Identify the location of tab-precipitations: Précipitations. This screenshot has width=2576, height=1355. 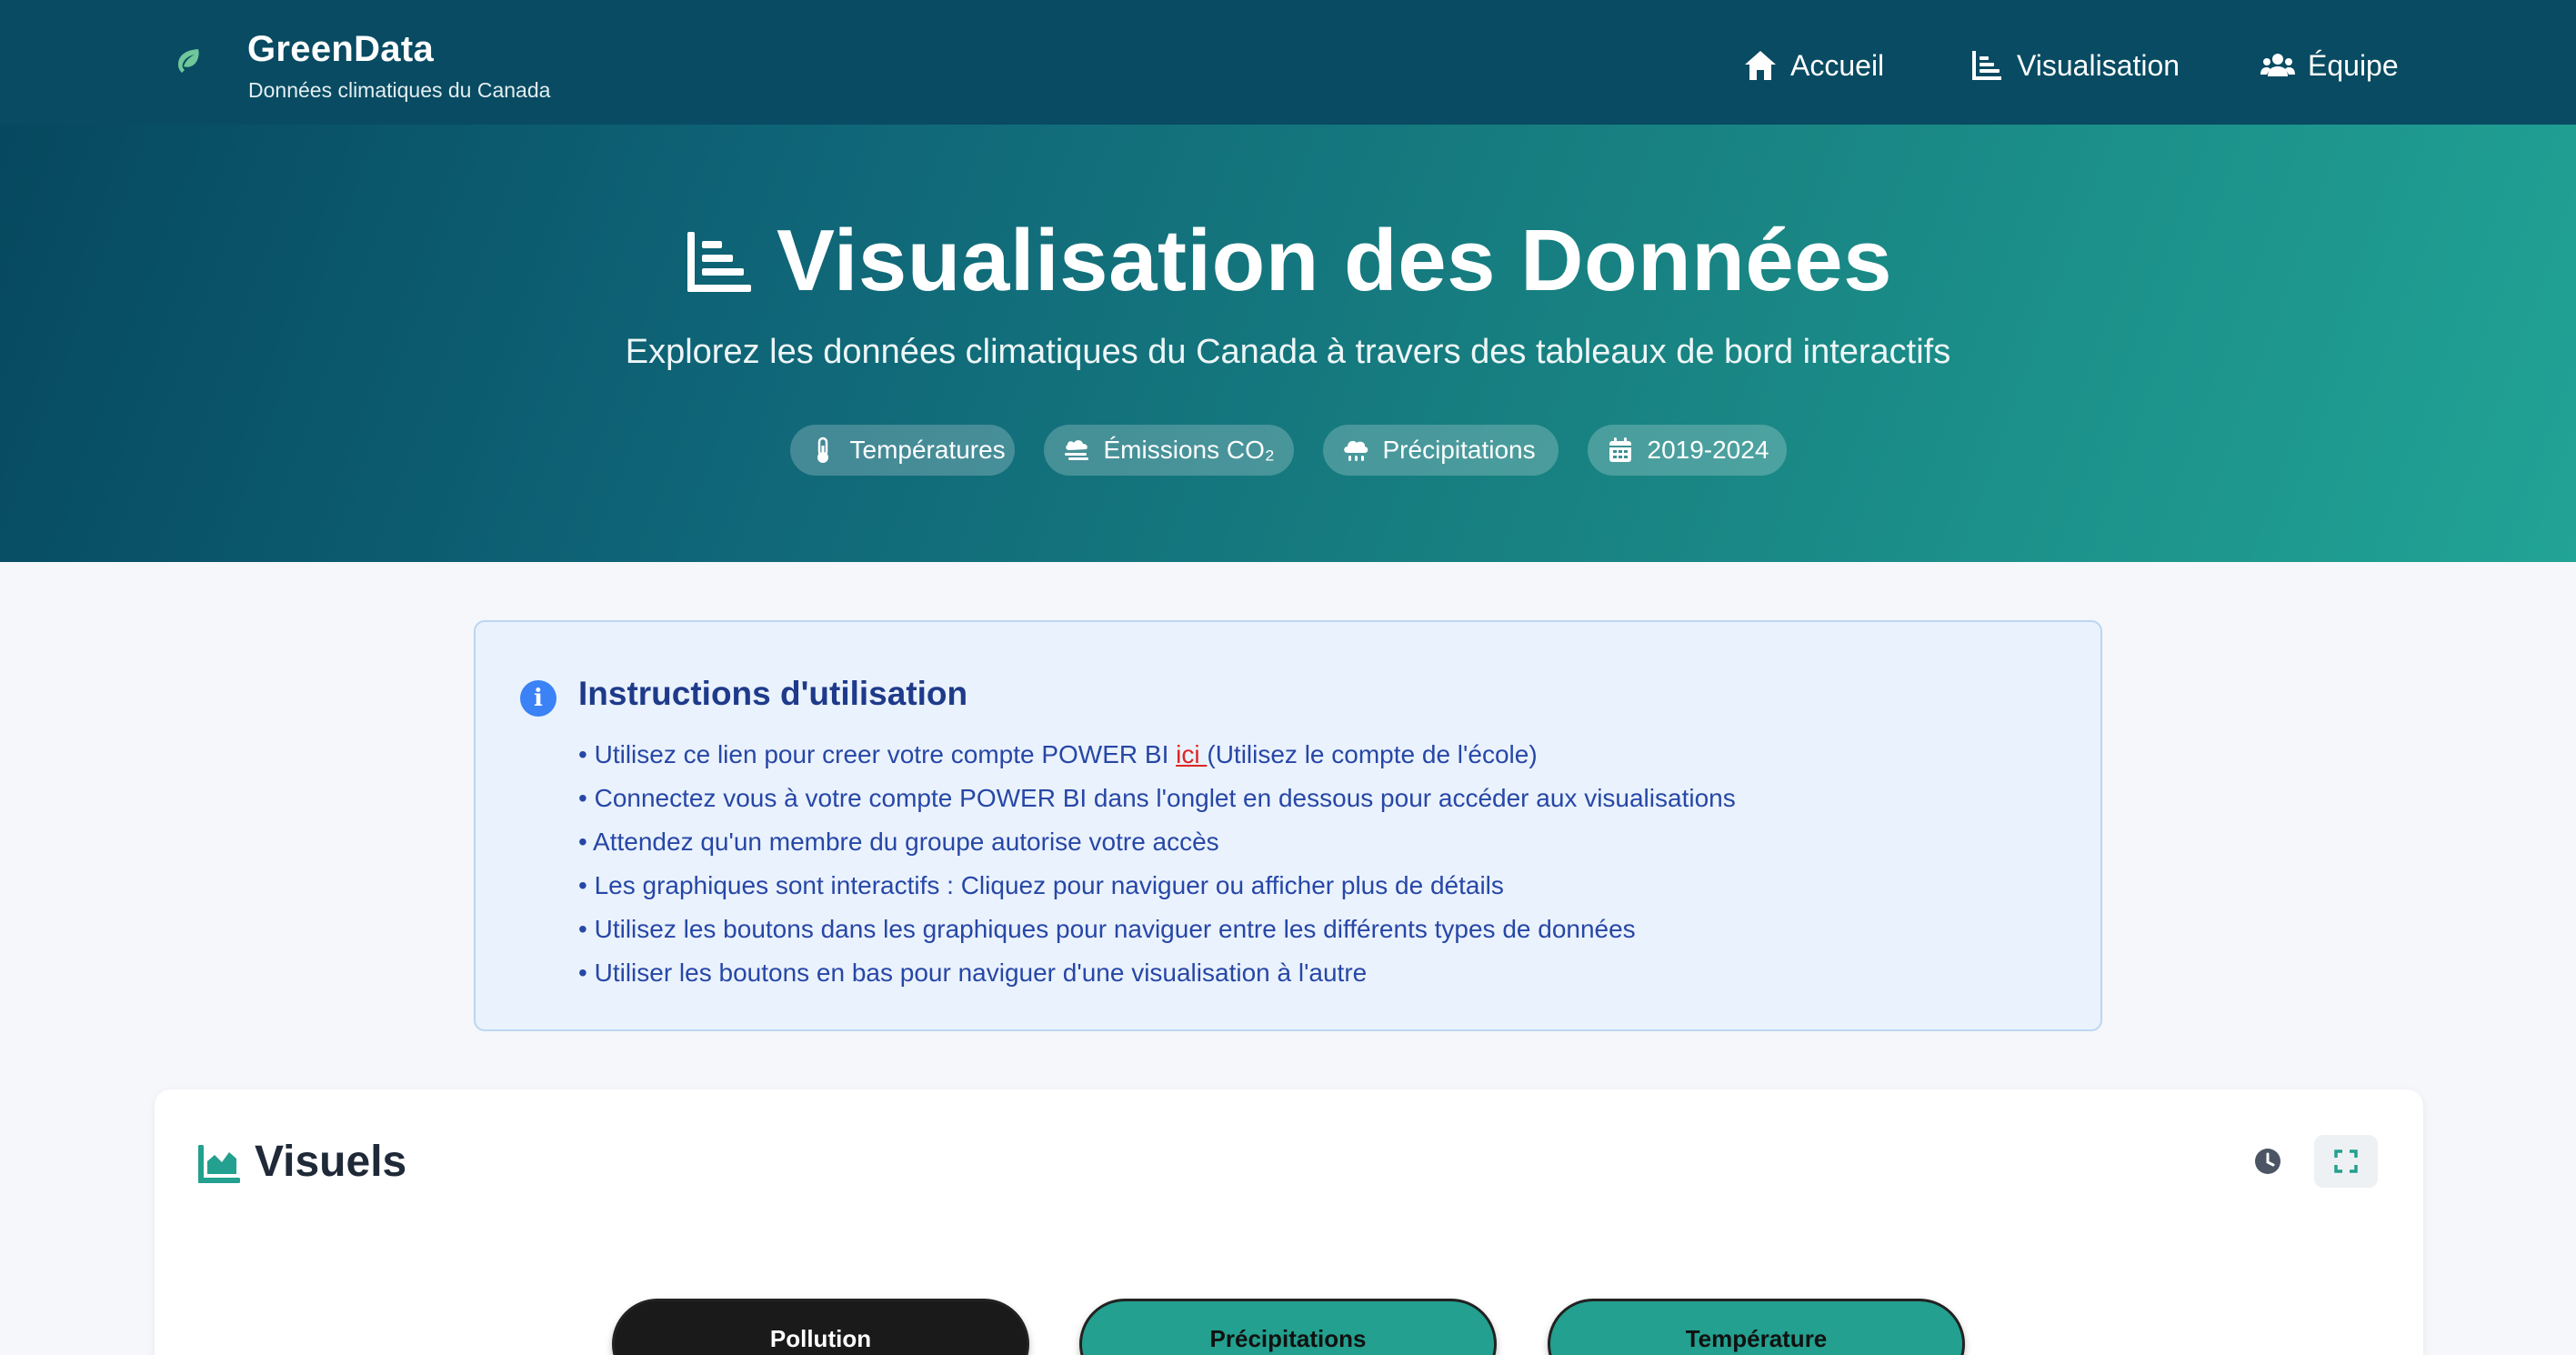
(1288, 1327).